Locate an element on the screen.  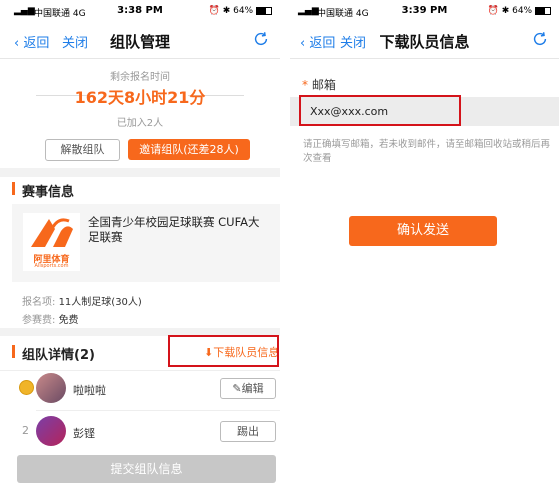
status-bar: ▂▄▆ 中国联通 4G 3:38 PM ⏰ ✱ 64% is located at coordinates (140, 10).